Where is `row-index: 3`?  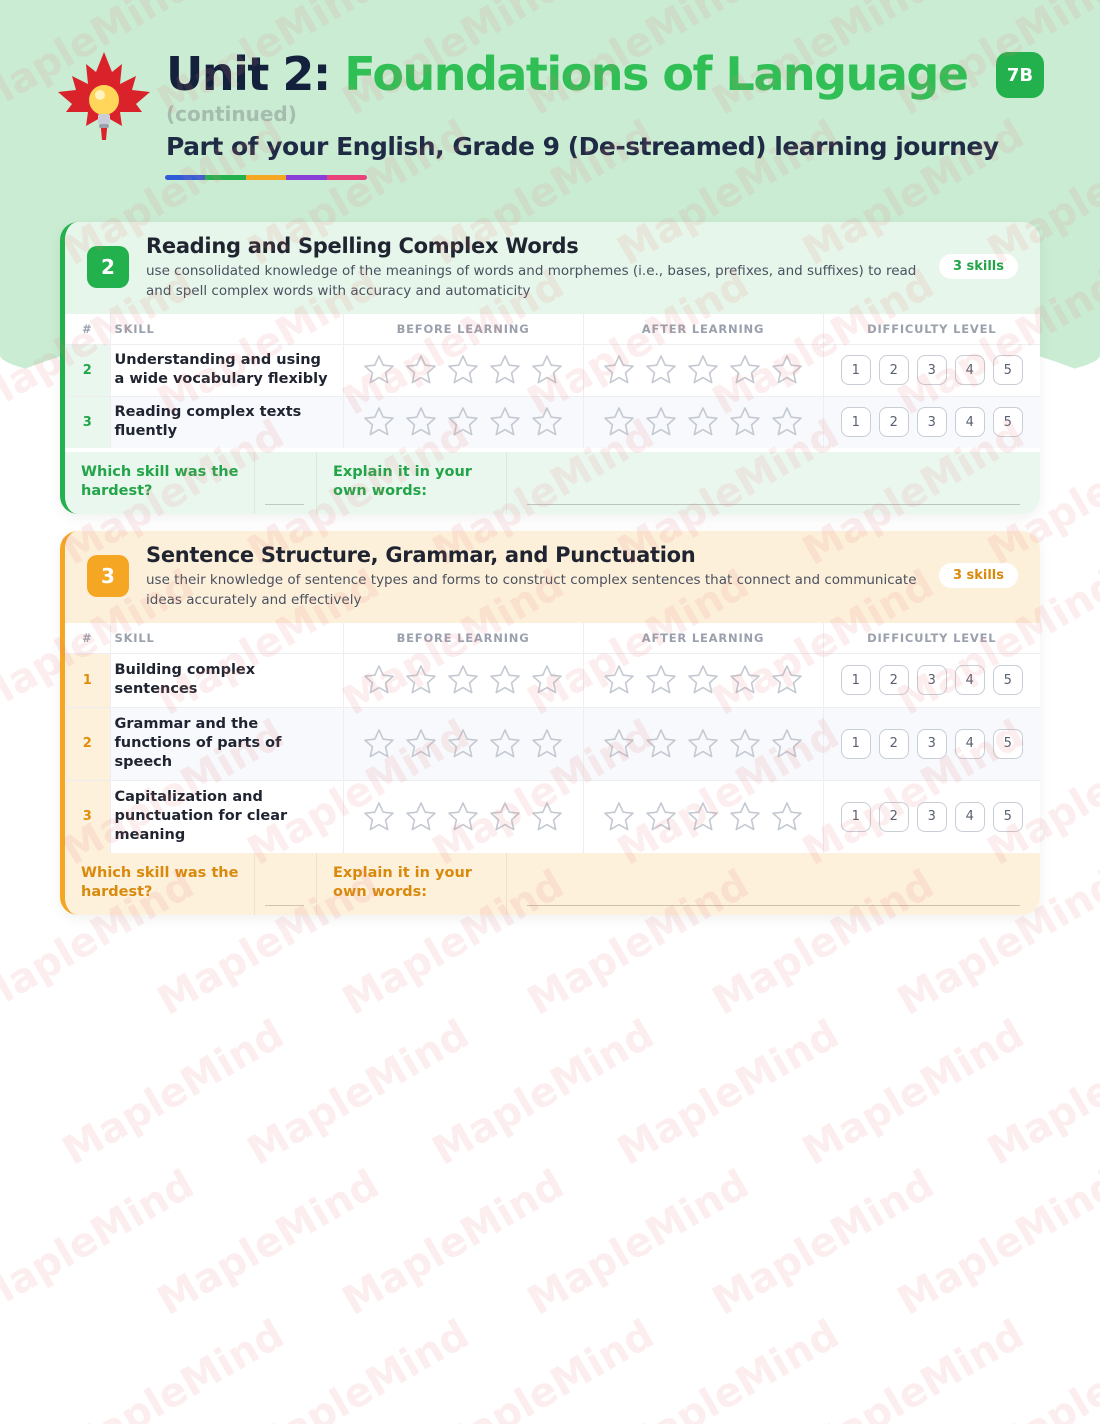
row-index: 3 is located at coordinates (88, 421).